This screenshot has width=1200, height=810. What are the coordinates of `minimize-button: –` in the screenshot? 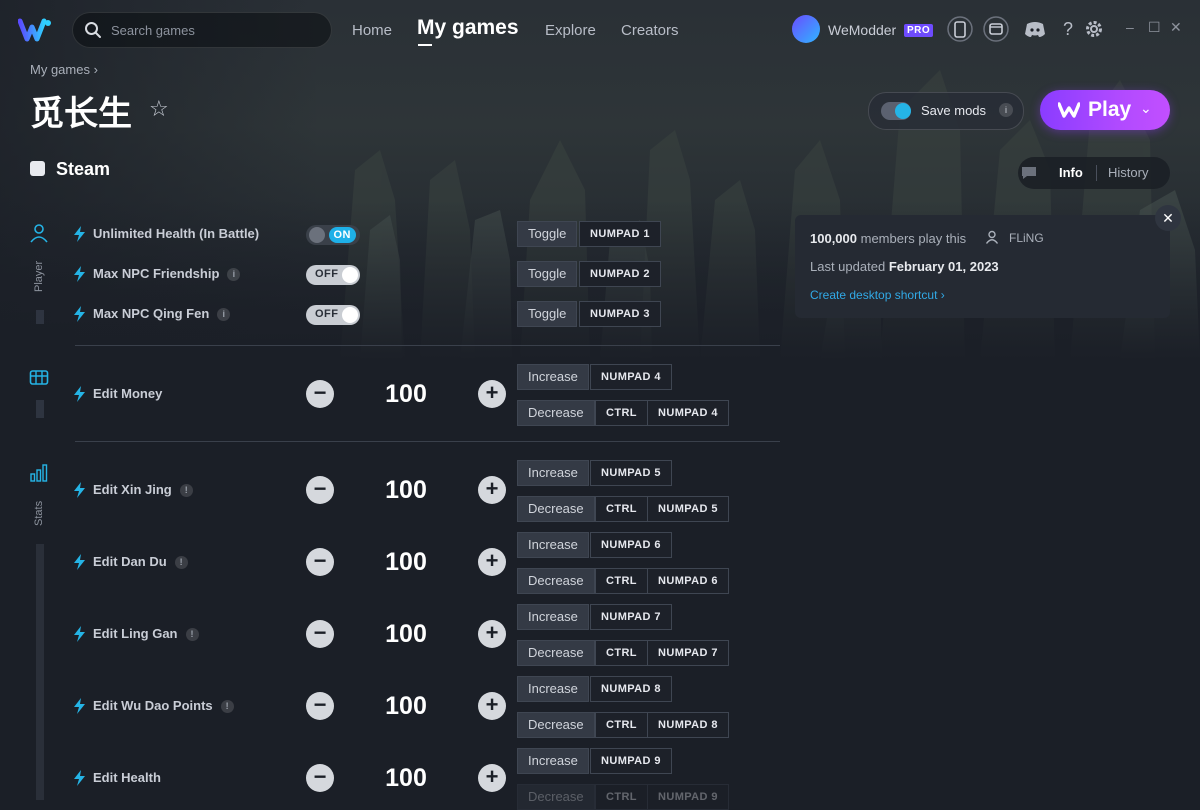 It's located at (1133, 27).